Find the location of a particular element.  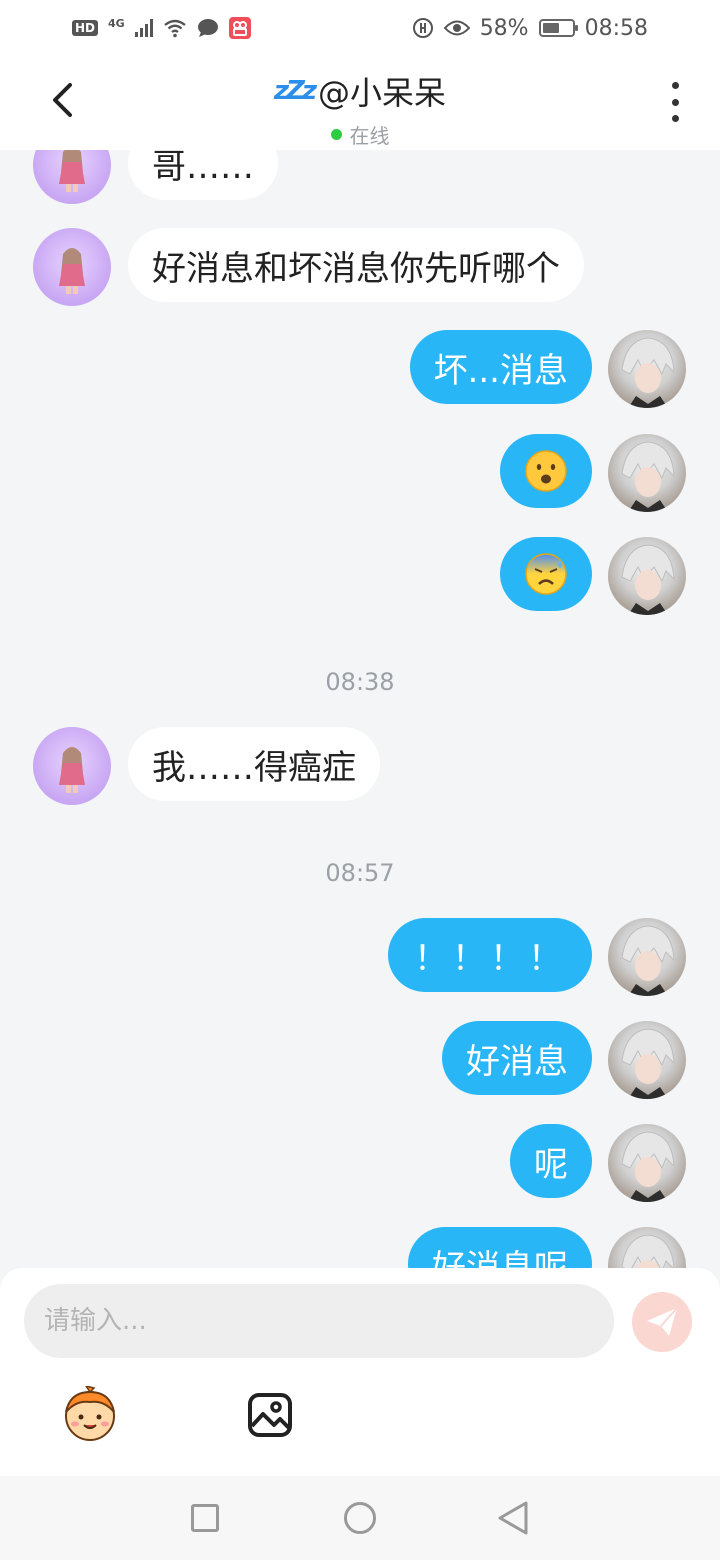

incoming-message-bubble: 我……得癌症 is located at coordinates (254, 764).